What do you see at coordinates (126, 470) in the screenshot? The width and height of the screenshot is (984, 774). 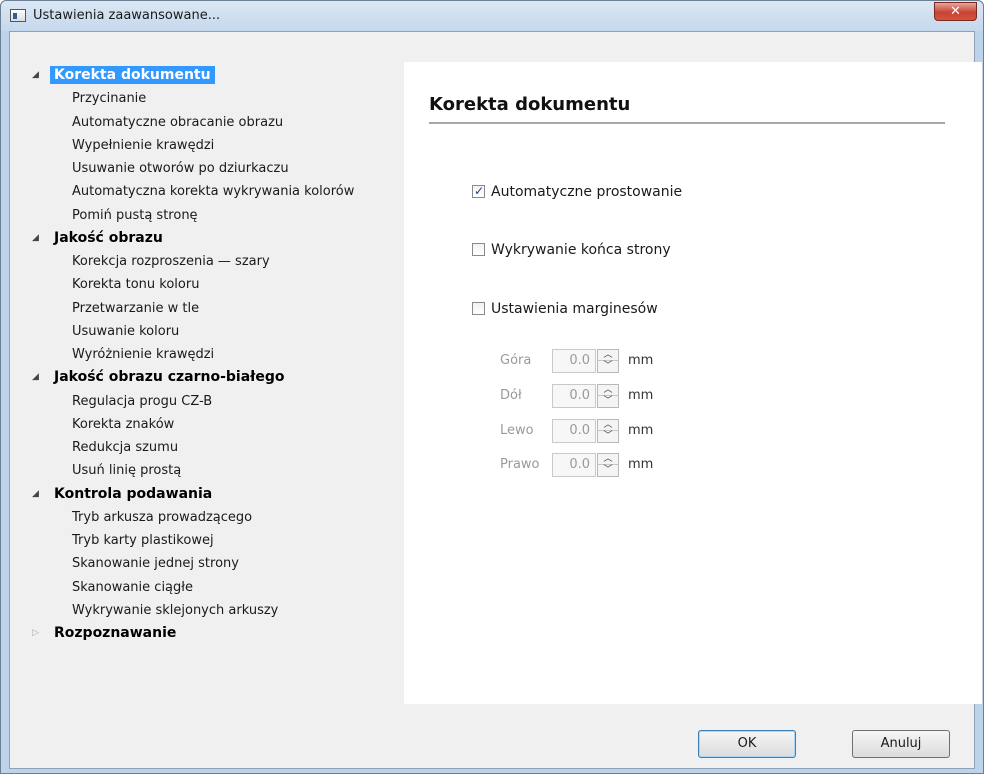 I see `tree-item: Usuń linię prostą` at bounding box center [126, 470].